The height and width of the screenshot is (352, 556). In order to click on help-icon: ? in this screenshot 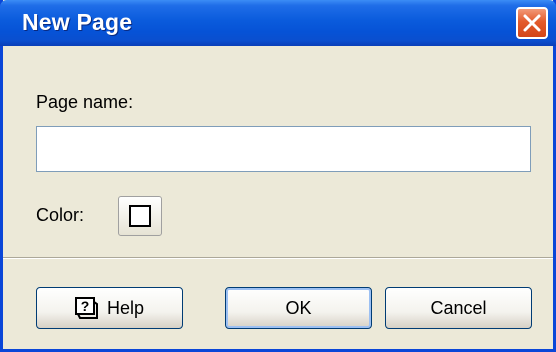, I will do `click(86, 308)`.